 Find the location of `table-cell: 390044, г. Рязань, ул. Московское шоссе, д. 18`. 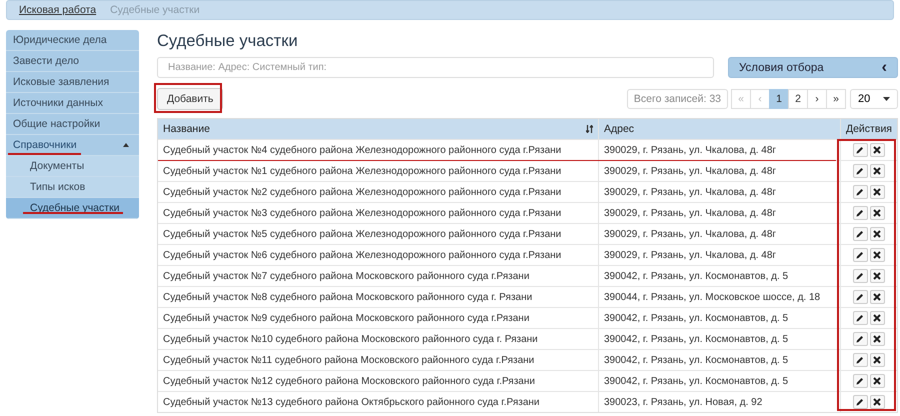

table-cell: 390044, г. Рязань, ул. Московское шоссе, д. 18 is located at coordinates (719, 297).